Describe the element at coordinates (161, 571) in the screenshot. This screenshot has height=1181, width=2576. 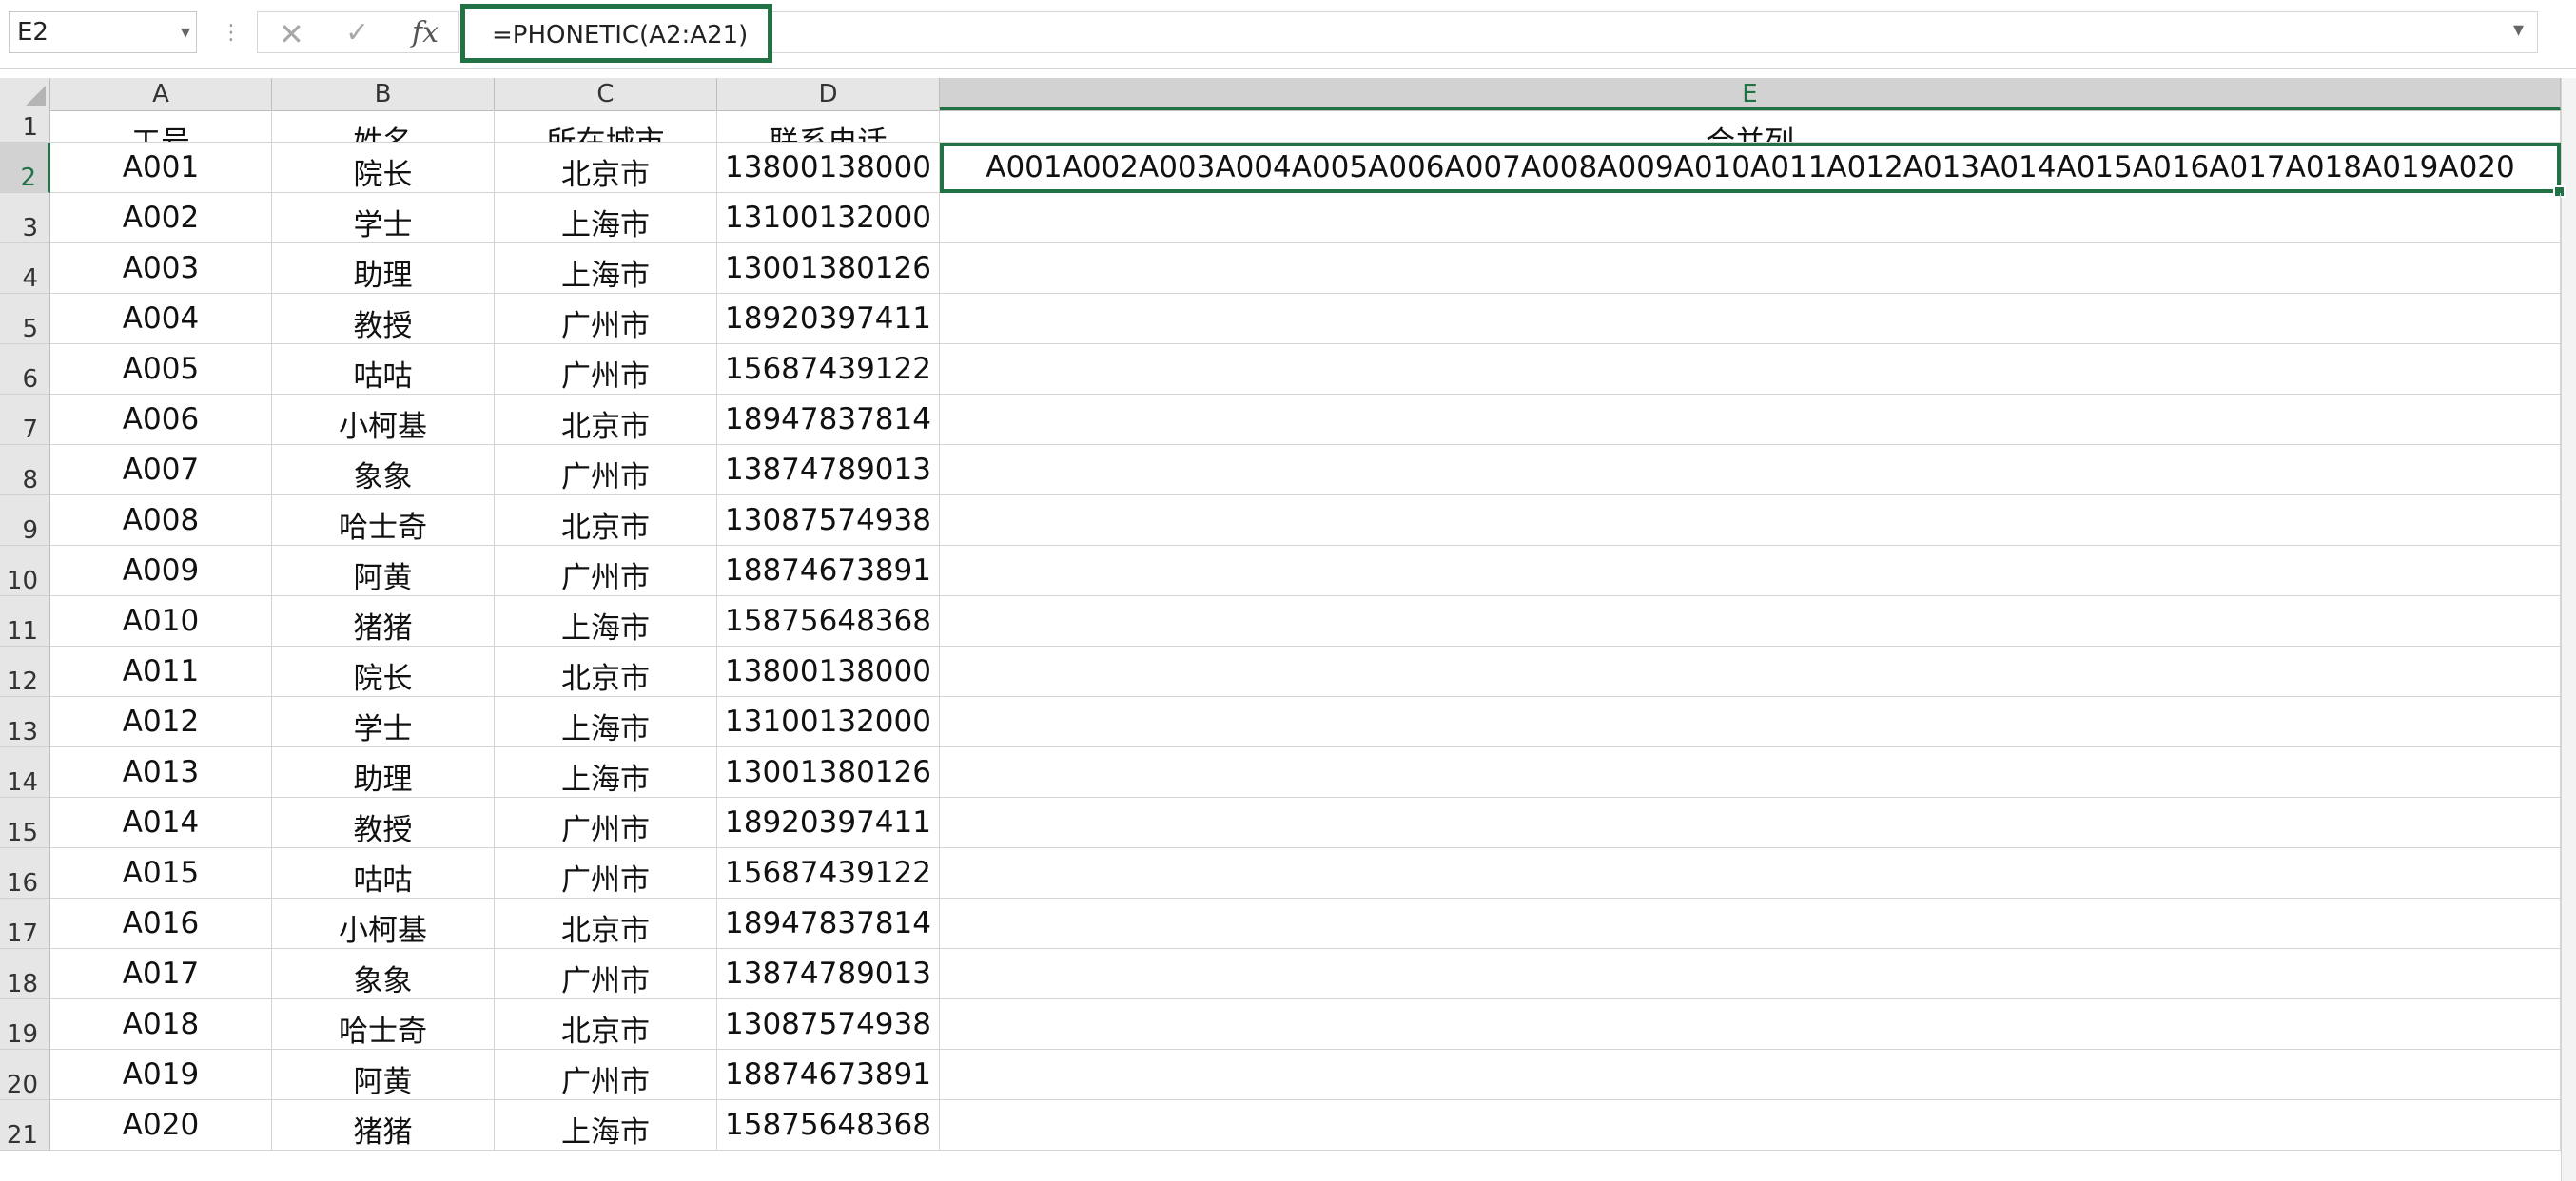
I see `cell-a10: A009` at that location.